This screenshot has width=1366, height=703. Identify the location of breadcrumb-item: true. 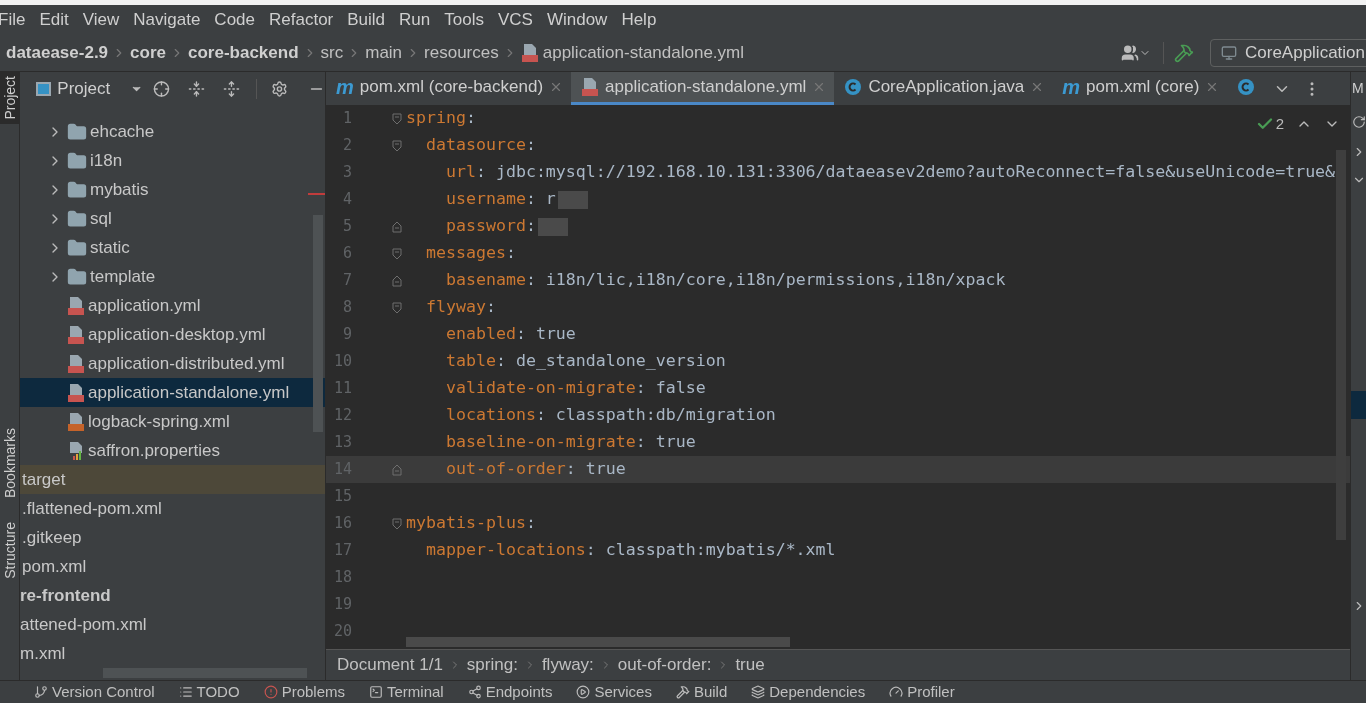
(750, 665).